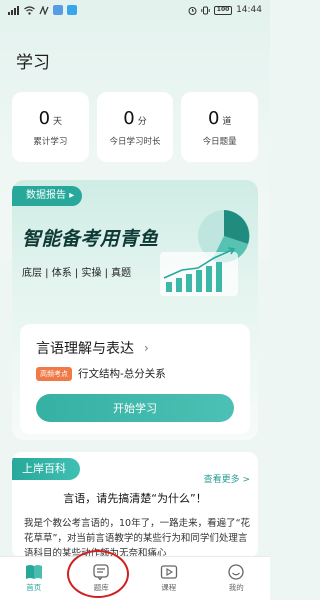  Describe the element at coordinates (77, 273) in the screenshot. I see `report-subline: 底层 | 体系 | 实操 | 真题` at that location.